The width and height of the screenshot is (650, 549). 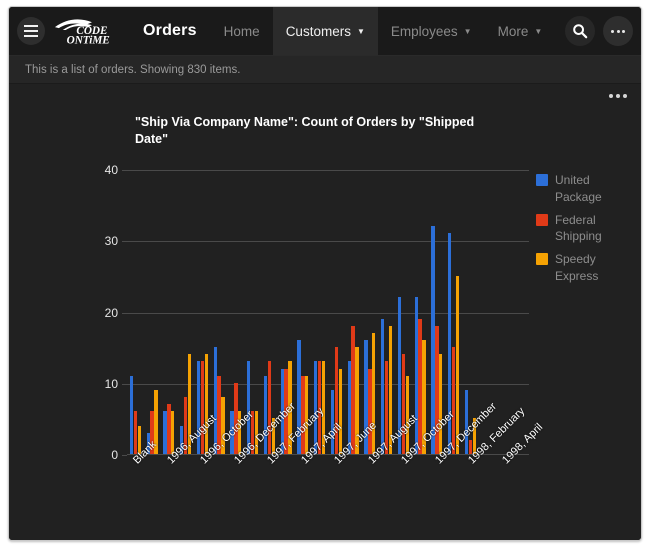 What do you see at coordinates (618, 96) in the screenshot?
I see `panel-more-options-button` at bounding box center [618, 96].